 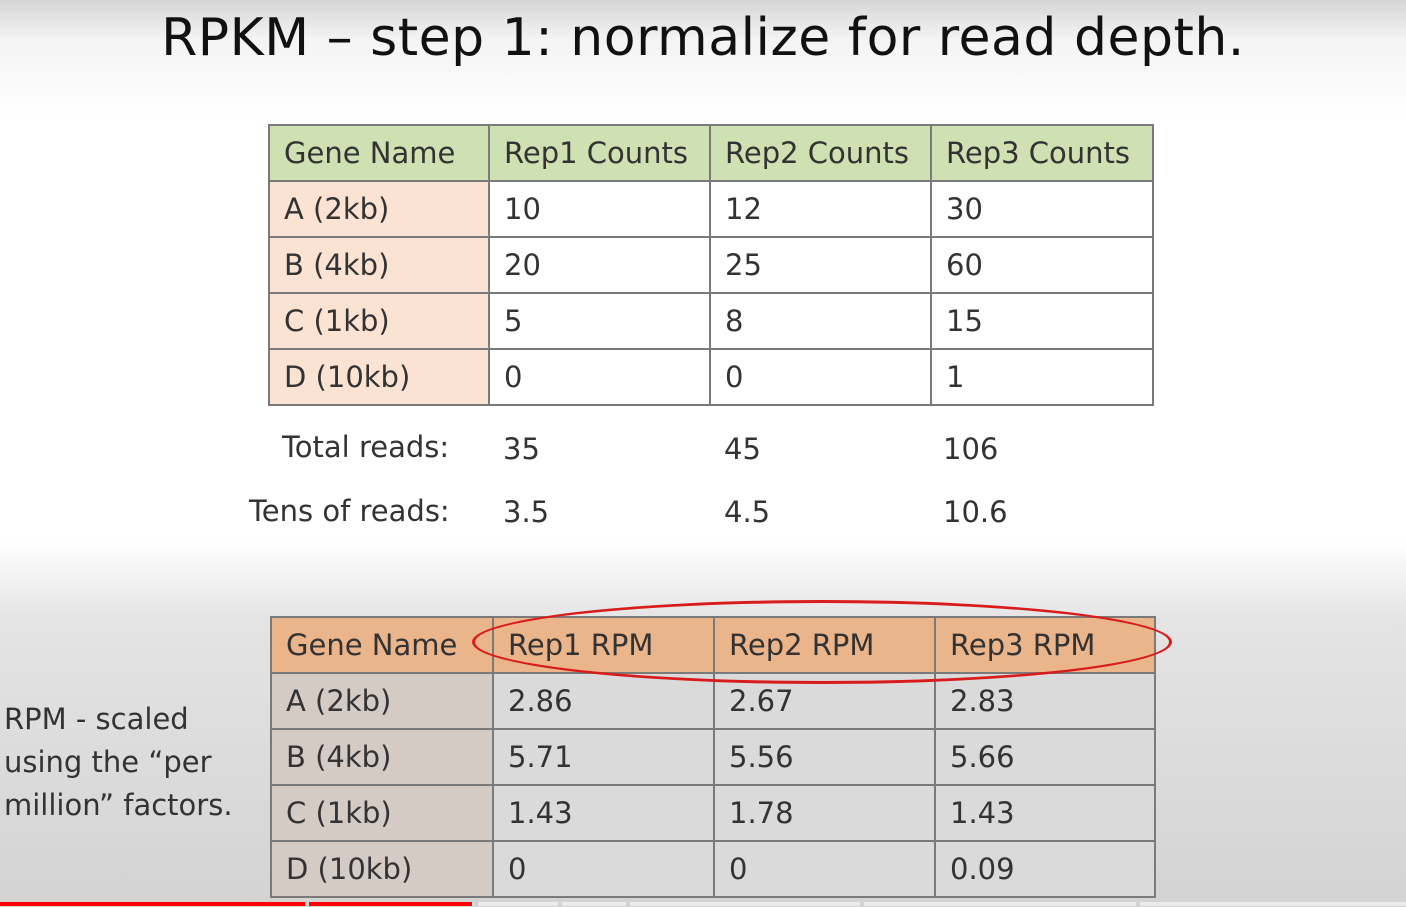 I want to click on table-row: C (1kb) 5 8 15, so click(x=711, y=321).